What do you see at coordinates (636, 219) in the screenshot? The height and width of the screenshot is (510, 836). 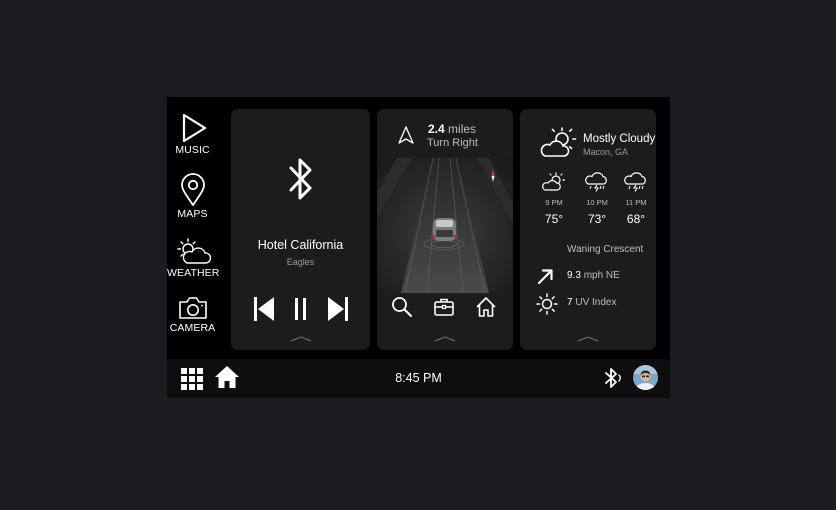 I see `forecast-temp: 68°` at bounding box center [636, 219].